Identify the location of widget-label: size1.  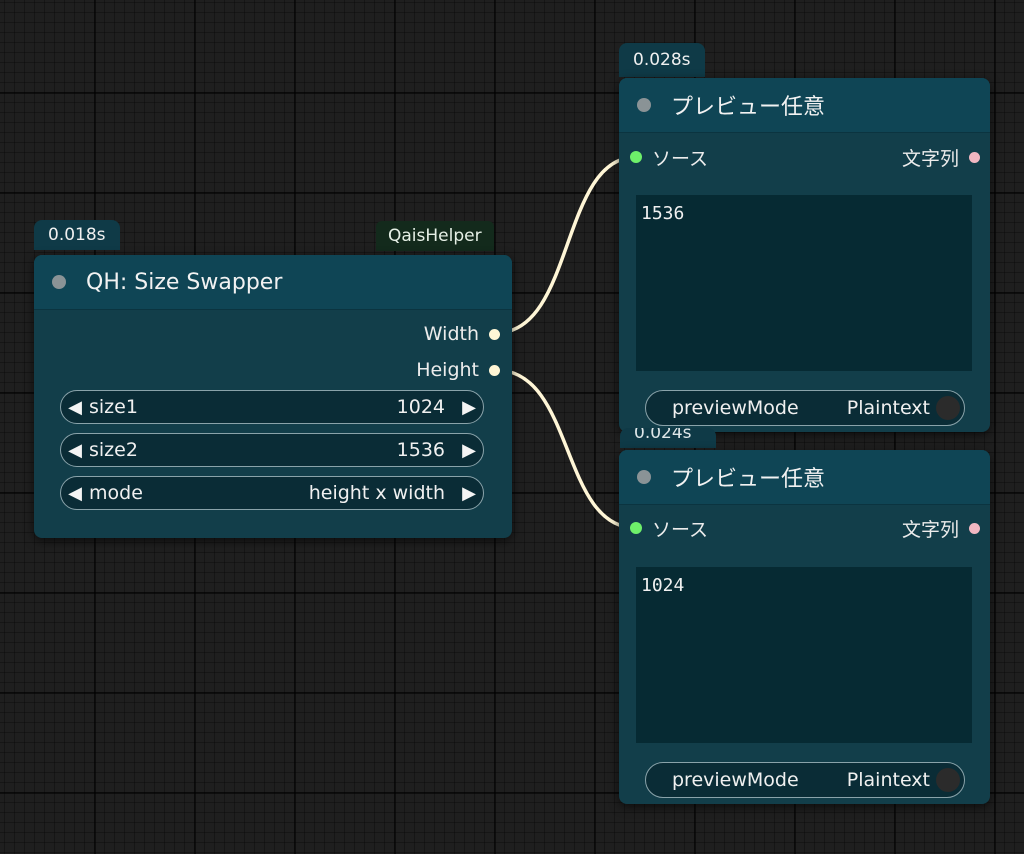
(113, 407).